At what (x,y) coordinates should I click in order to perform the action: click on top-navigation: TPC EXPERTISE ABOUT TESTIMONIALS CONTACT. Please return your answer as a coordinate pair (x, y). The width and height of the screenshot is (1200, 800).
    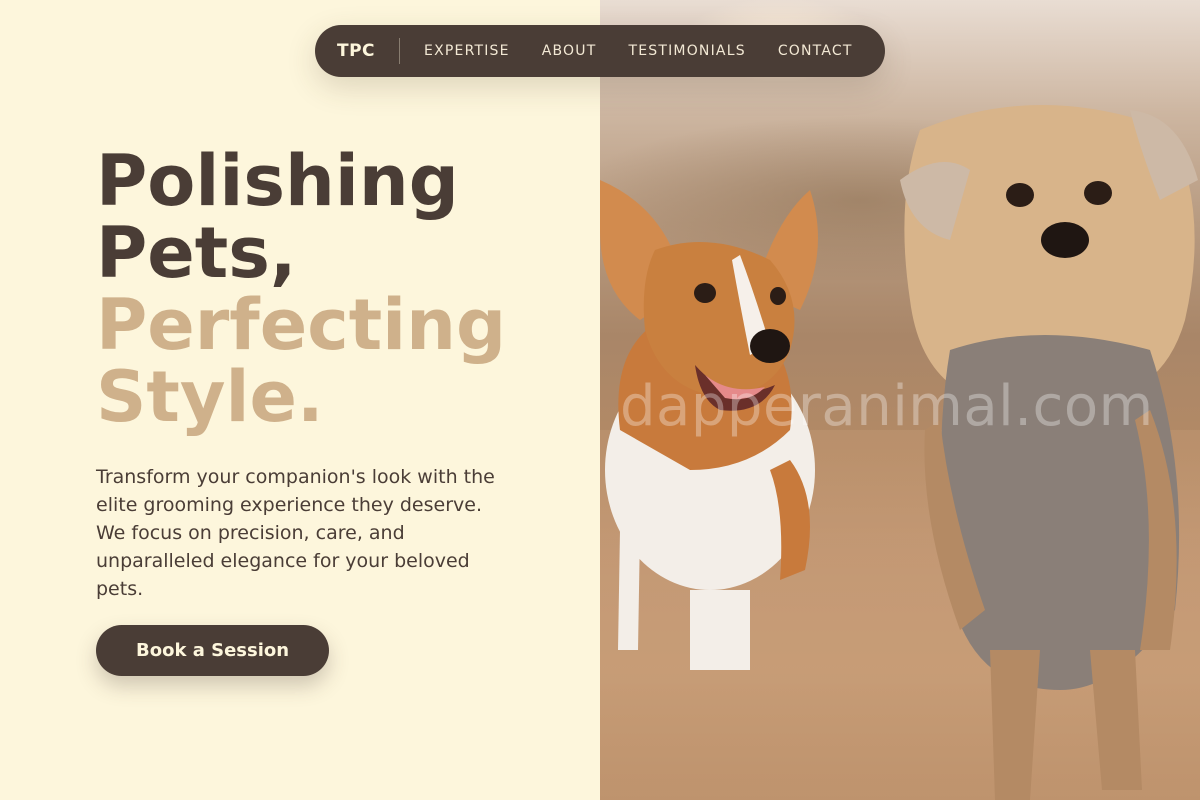
    Looking at the image, I should click on (600, 51).